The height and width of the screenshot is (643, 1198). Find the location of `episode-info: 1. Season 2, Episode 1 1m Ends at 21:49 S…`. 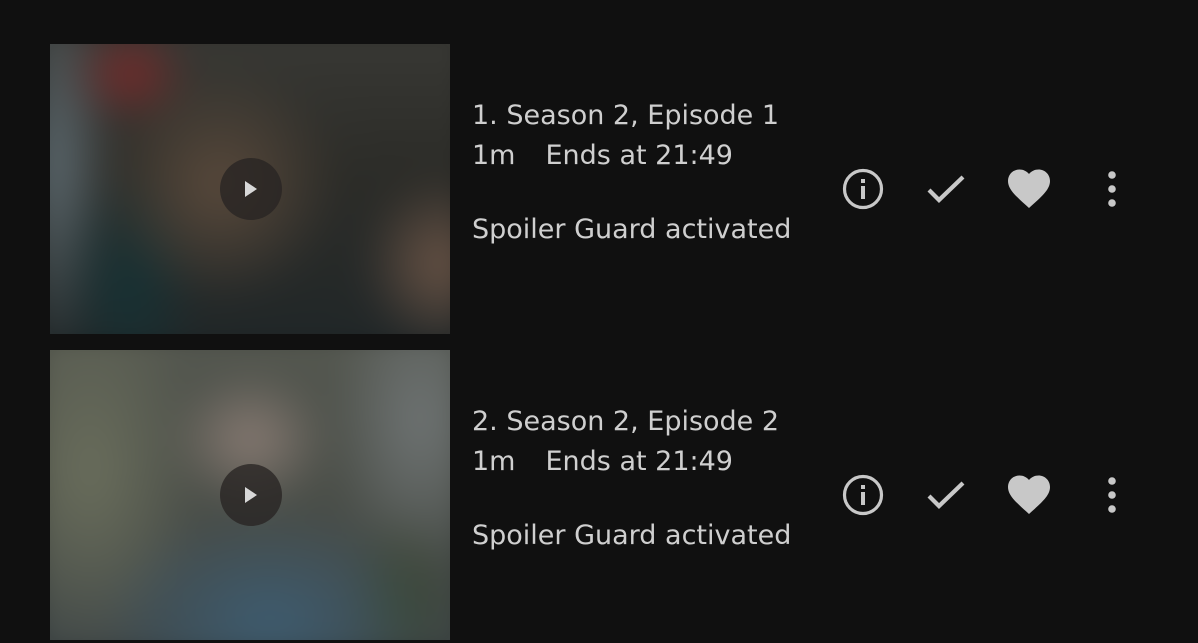

episode-info: 1. Season 2, Episode 1 1m Ends at 21:49 S… is located at coordinates (652, 173).